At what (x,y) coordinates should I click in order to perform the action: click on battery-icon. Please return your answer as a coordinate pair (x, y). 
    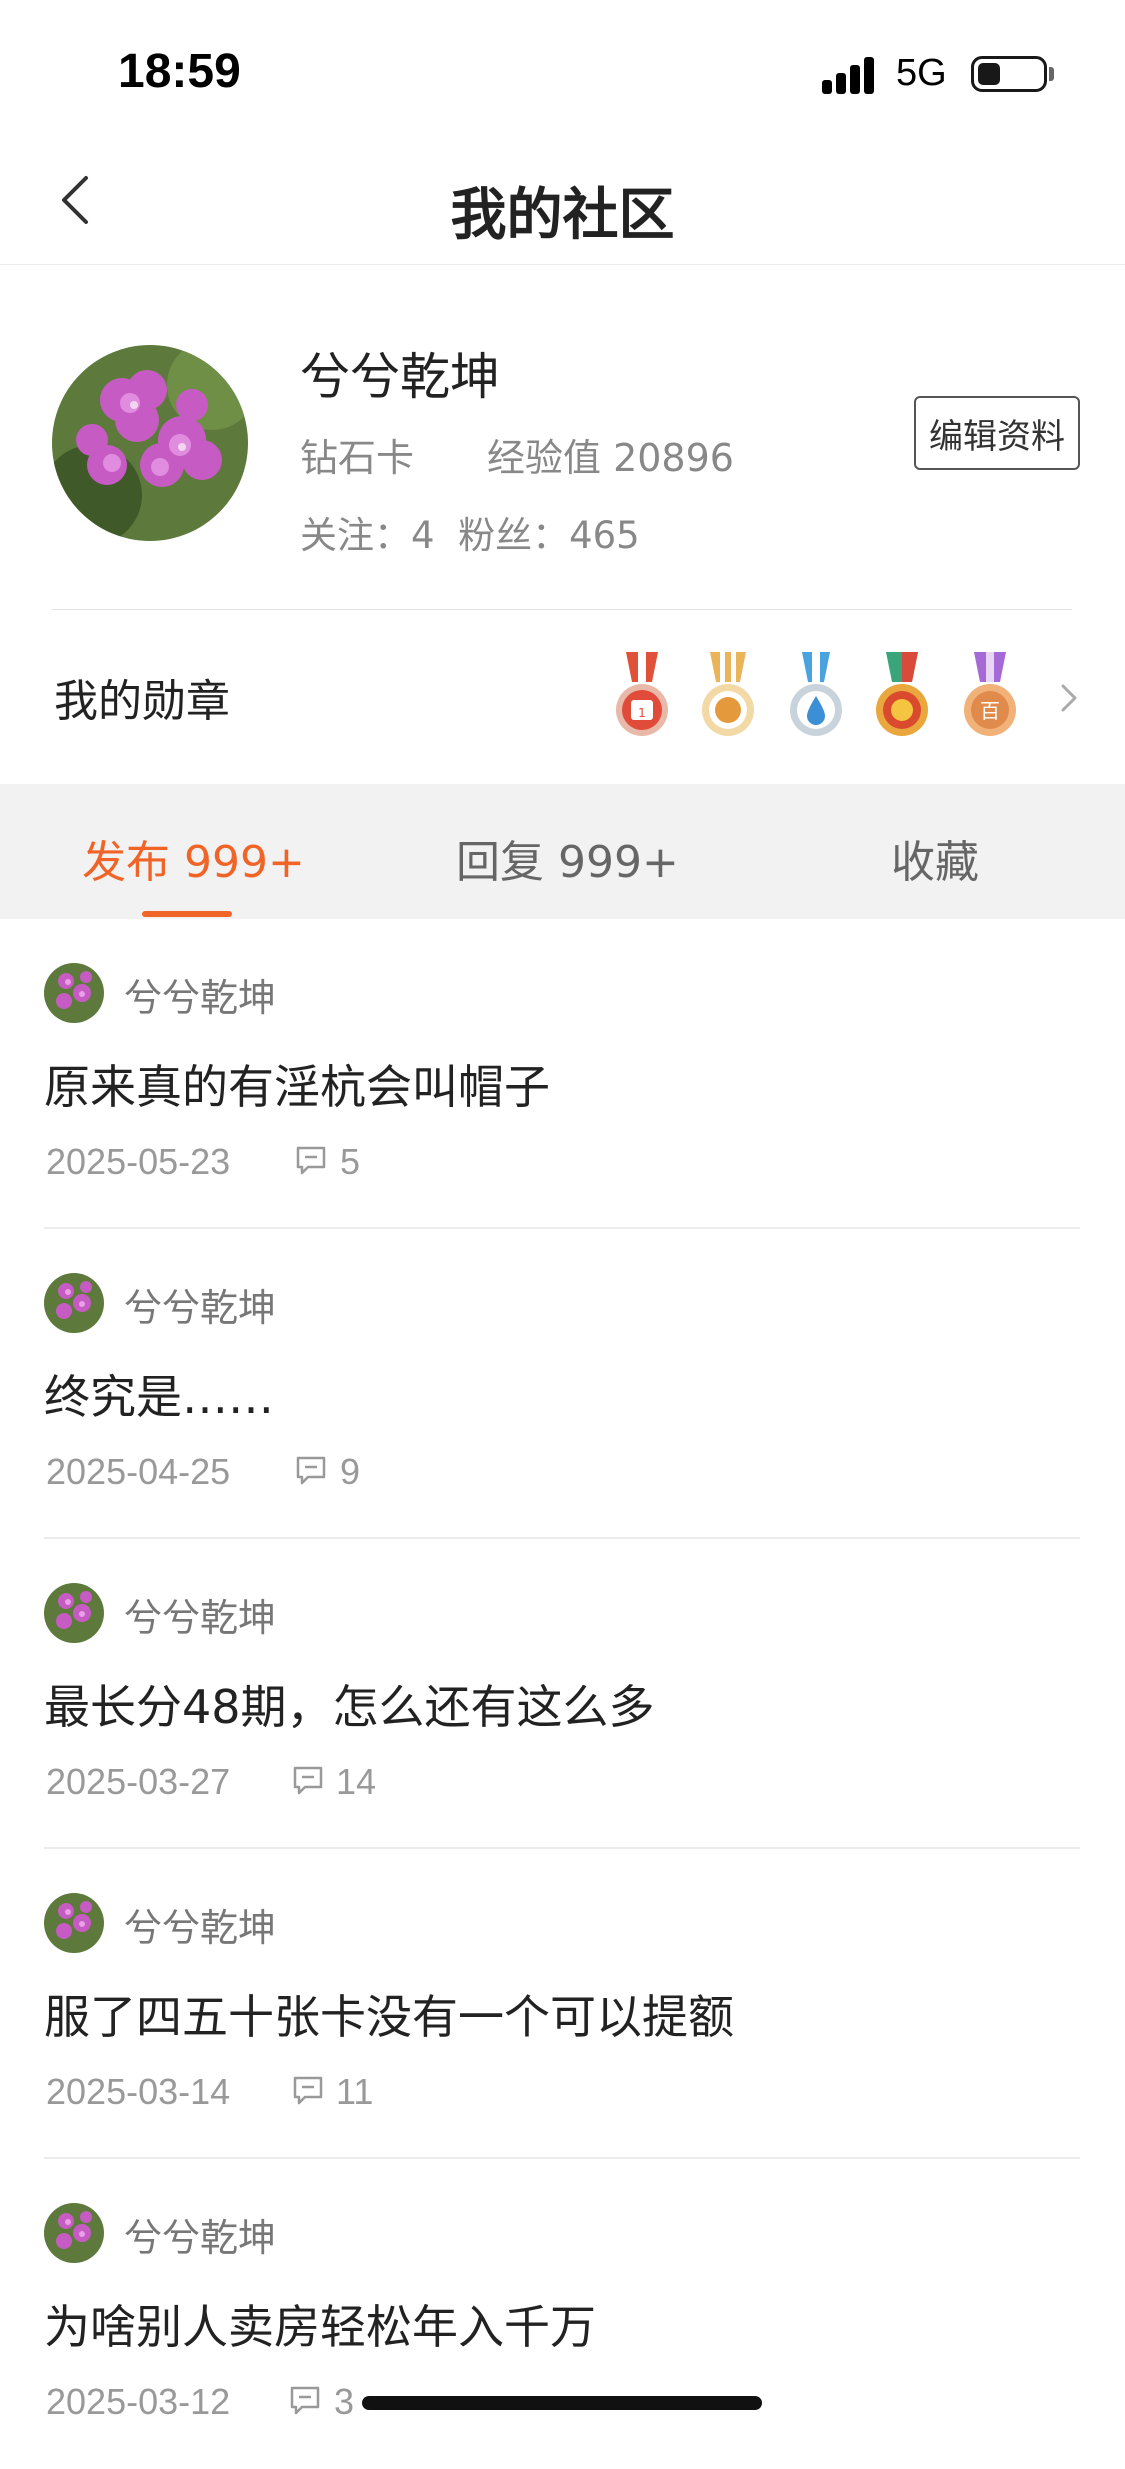
    Looking at the image, I should click on (1009, 74).